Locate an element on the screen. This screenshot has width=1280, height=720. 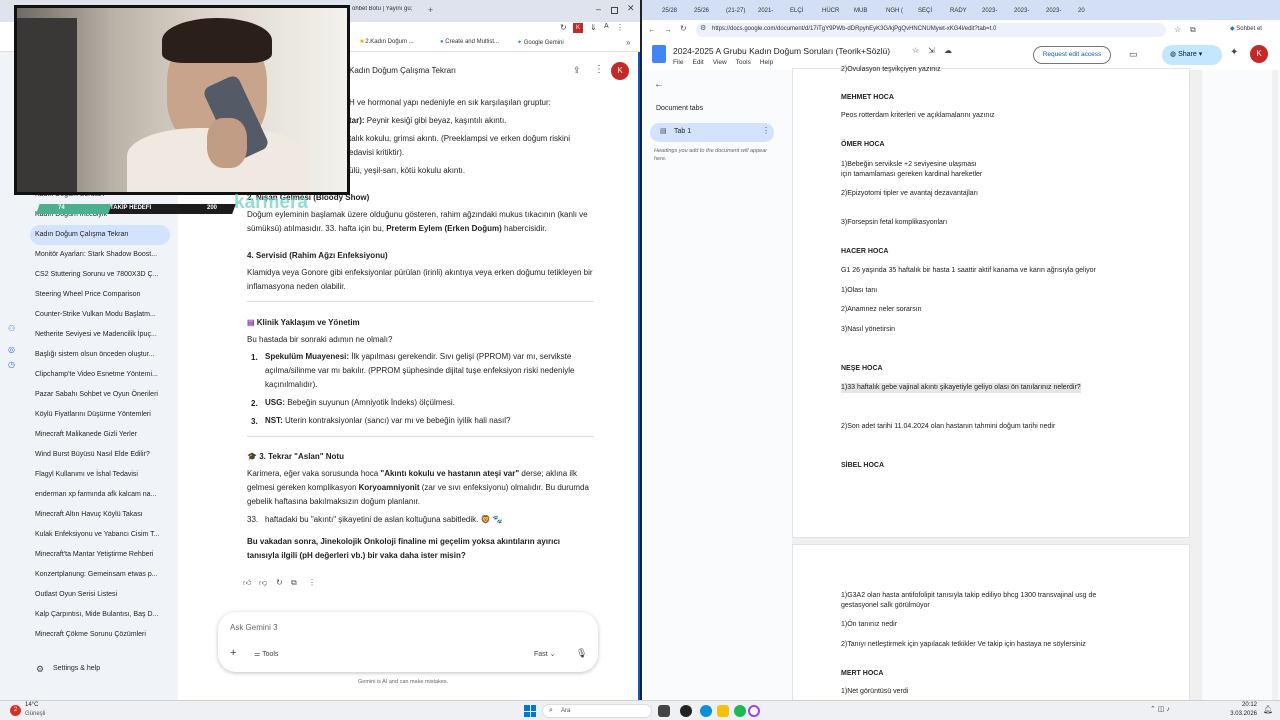
history-icon: ◷ is located at coordinates (11, 364).